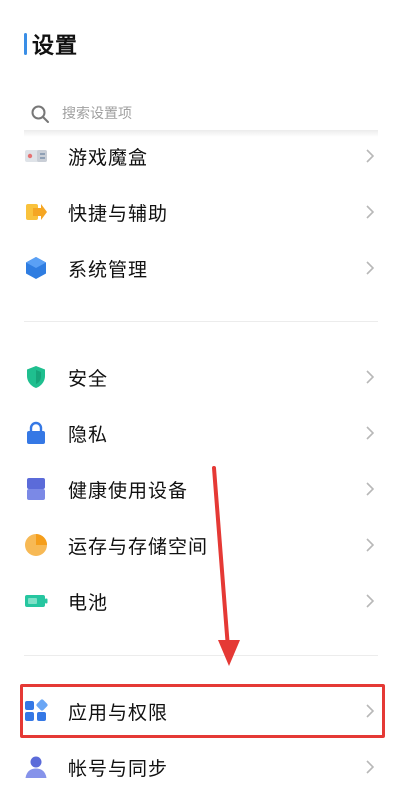  Describe the element at coordinates (25, 44) in the screenshot. I see `title-accent-bar` at that location.